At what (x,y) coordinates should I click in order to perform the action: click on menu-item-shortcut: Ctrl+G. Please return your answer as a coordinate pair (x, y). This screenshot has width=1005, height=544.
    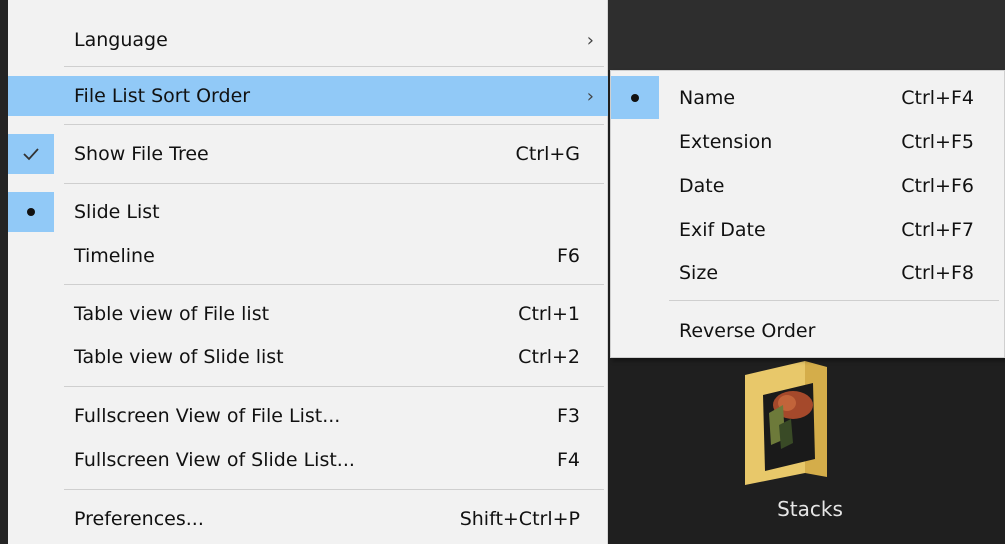
    Looking at the image, I should click on (547, 154).